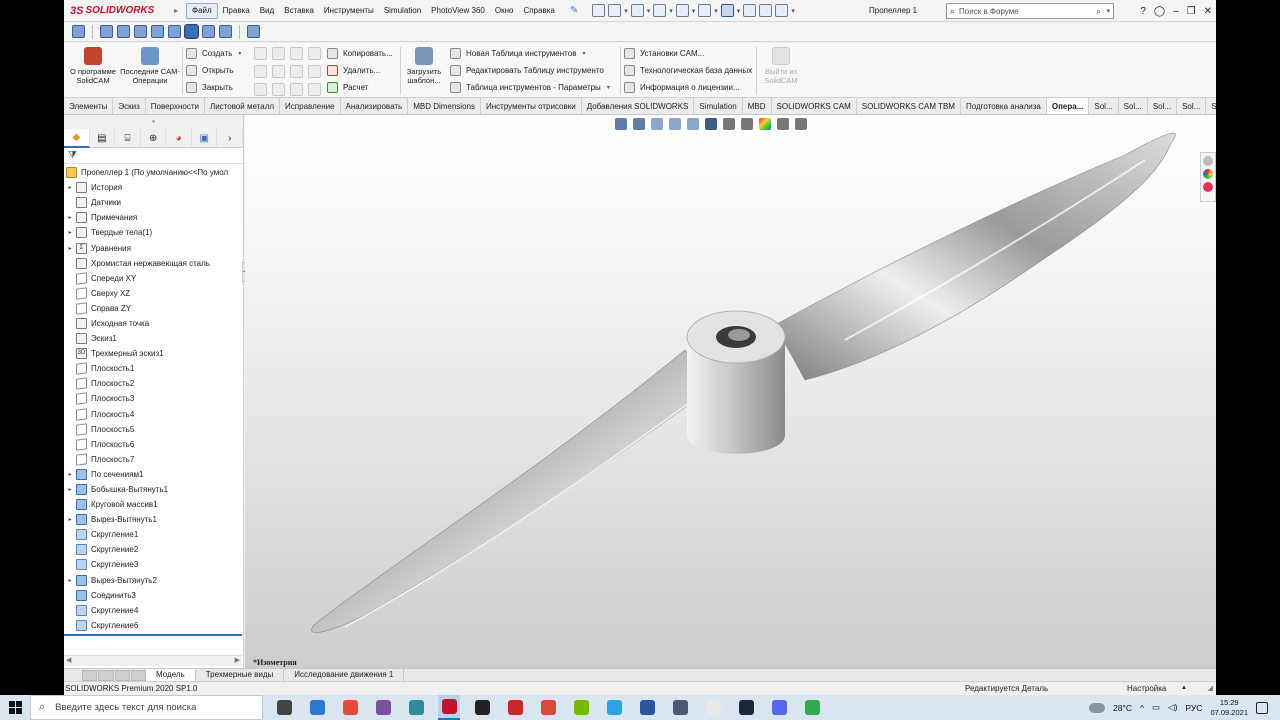 The width and height of the screenshot is (1280, 720). What do you see at coordinates (614, 707) in the screenshot?
I see `telegram-icon` at bounding box center [614, 707].